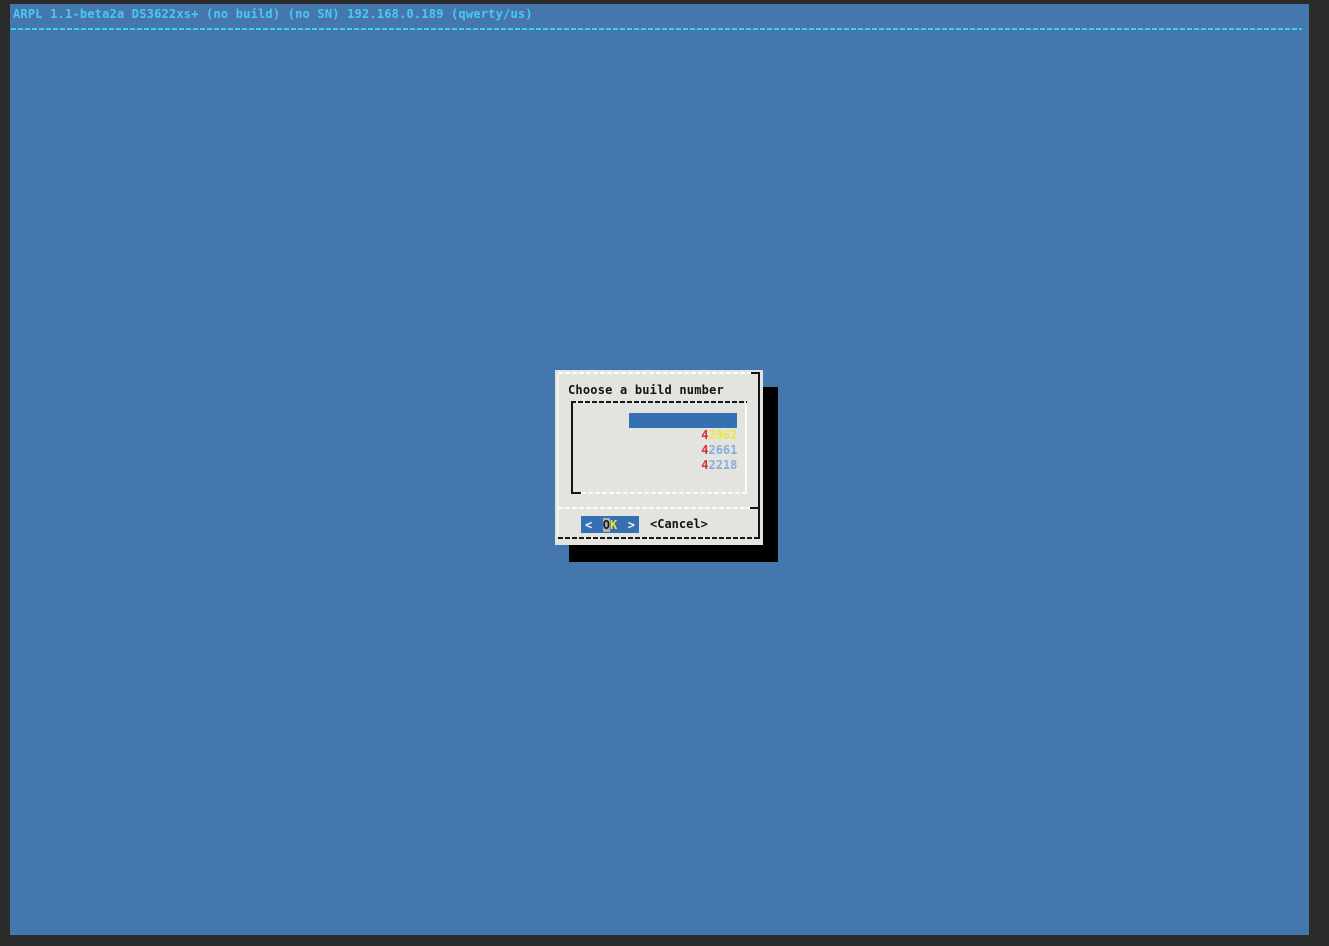 Image resolution: width=1329 pixels, height=946 pixels. What do you see at coordinates (746, 447) in the screenshot?
I see `listbox-border-right` at bounding box center [746, 447].